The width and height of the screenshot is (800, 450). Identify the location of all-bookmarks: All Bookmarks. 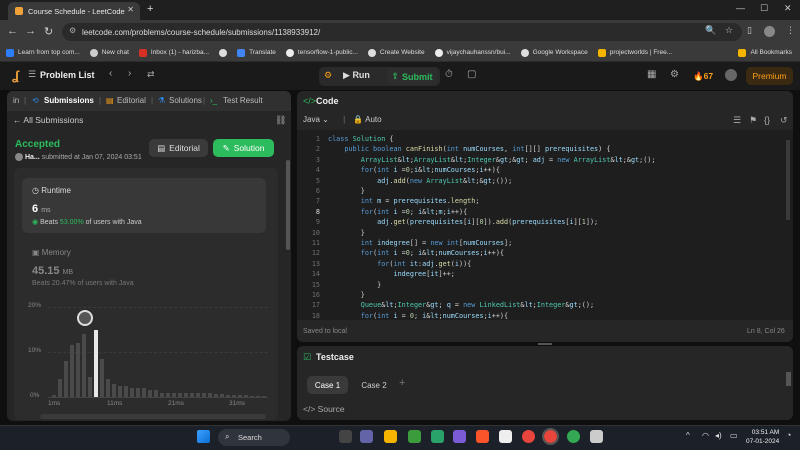
(765, 52).